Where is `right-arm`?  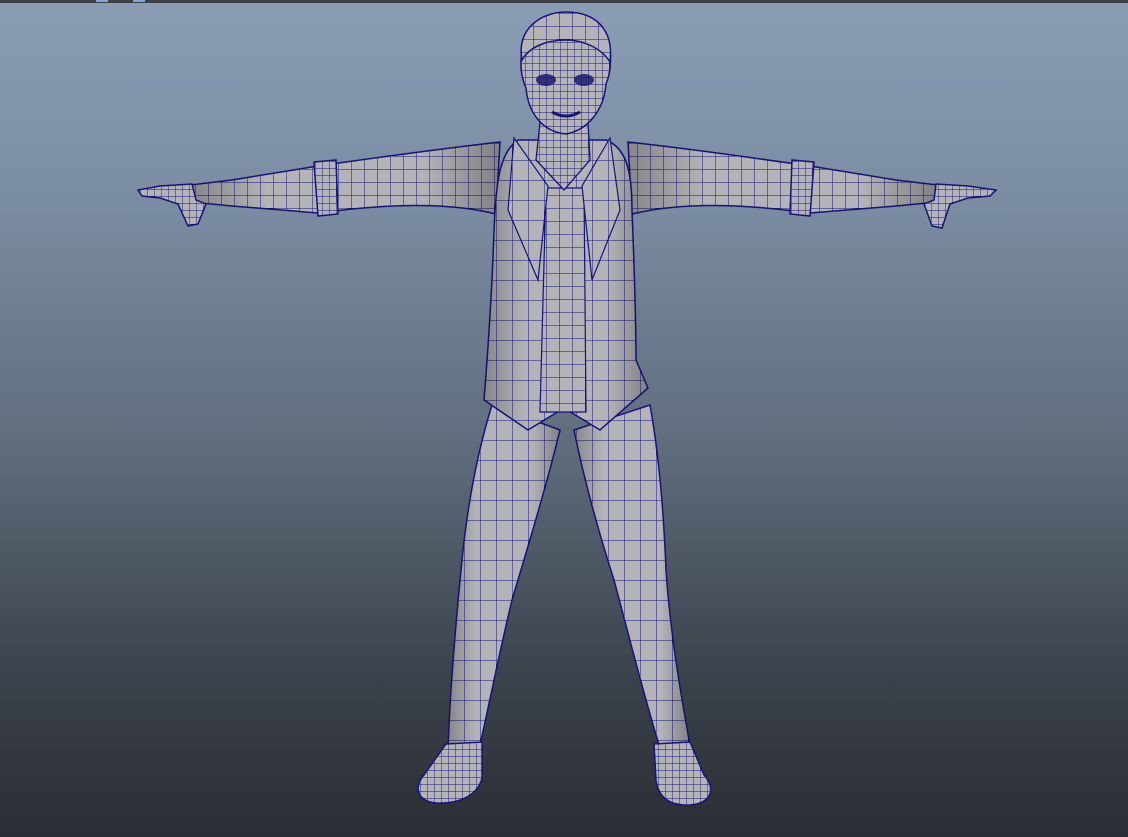
right-arm is located at coordinates (812, 185).